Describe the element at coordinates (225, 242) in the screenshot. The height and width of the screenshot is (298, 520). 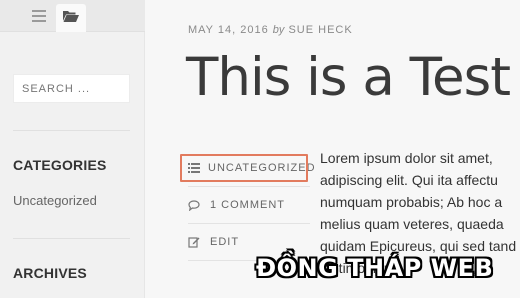
I see `edit-label: EDIT` at that location.